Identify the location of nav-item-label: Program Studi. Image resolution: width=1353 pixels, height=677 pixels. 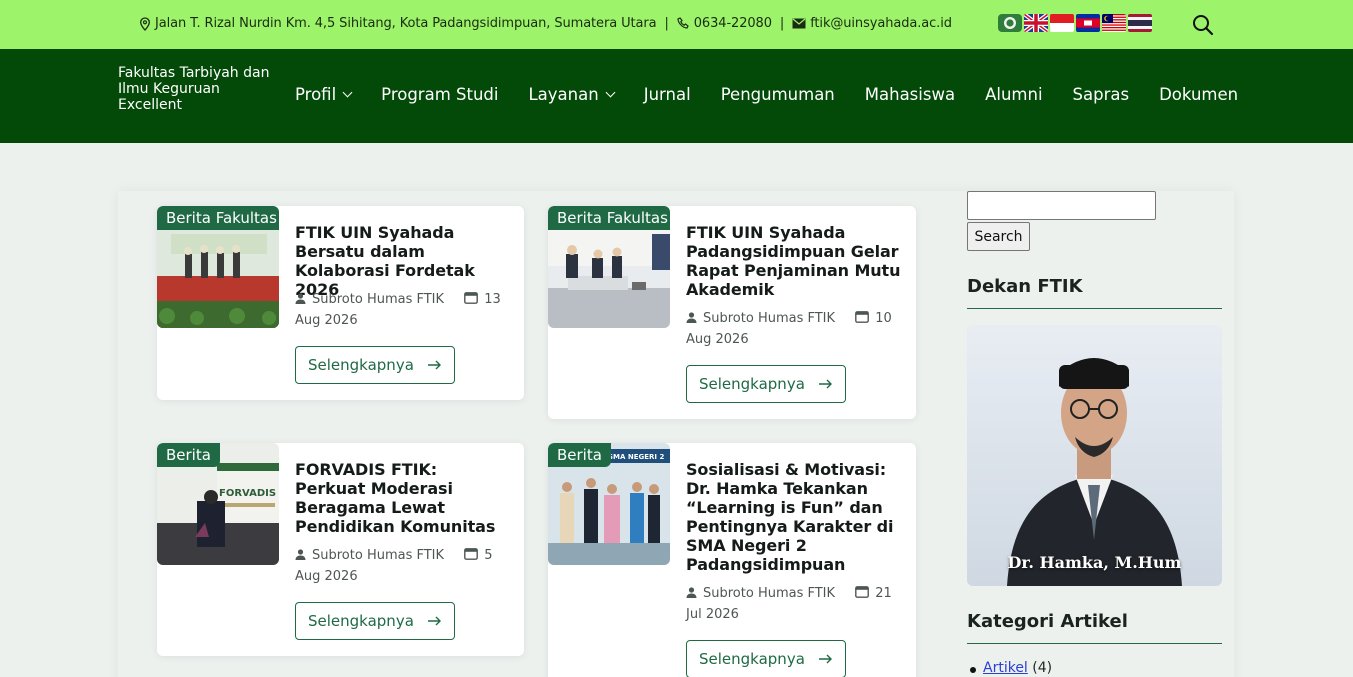
(440, 94).